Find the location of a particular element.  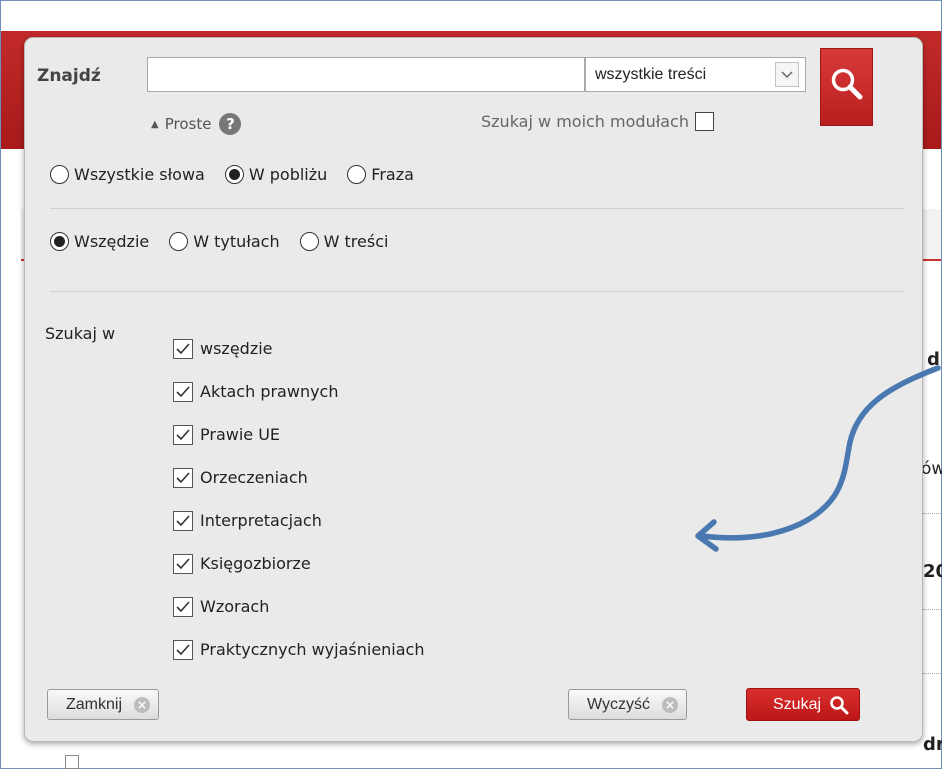

source-eu-law: Prawie UE is located at coordinates (298, 434).